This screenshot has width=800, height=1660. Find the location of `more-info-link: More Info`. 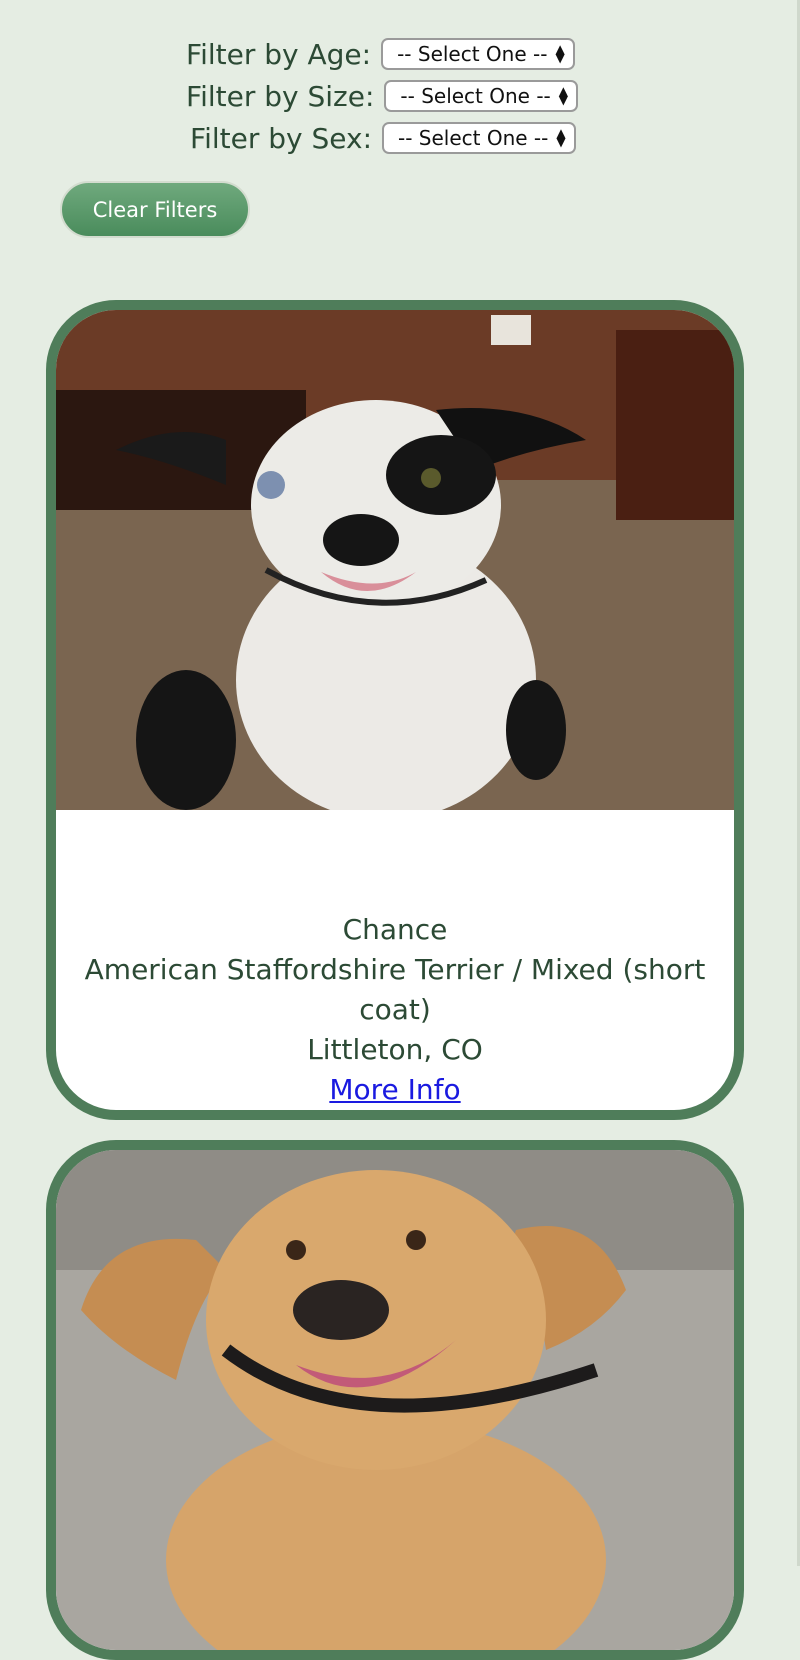

more-info-link: More Info is located at coordinates (394, 1089).